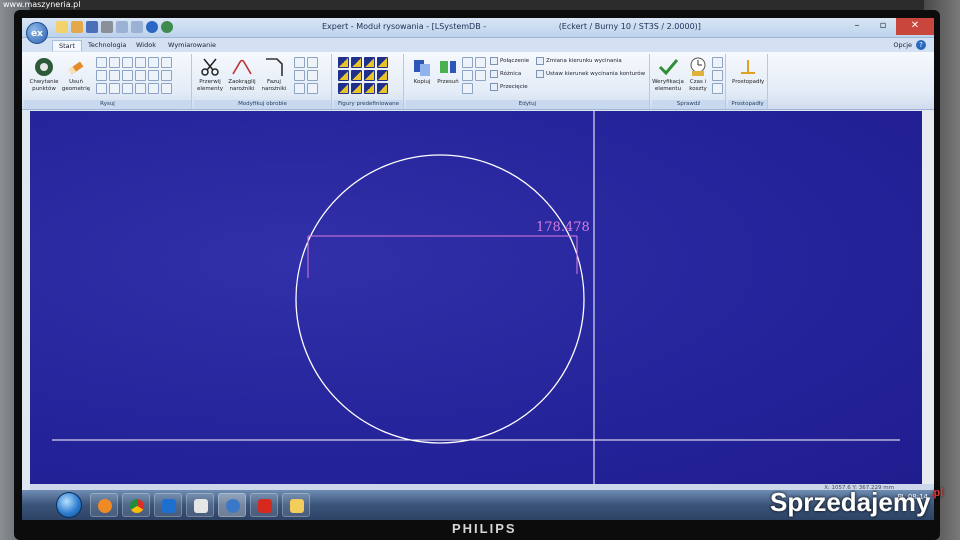  Describe the element at coordinates (467, 75) in the screenshot. I see `rotate-edit-tool` at that location.